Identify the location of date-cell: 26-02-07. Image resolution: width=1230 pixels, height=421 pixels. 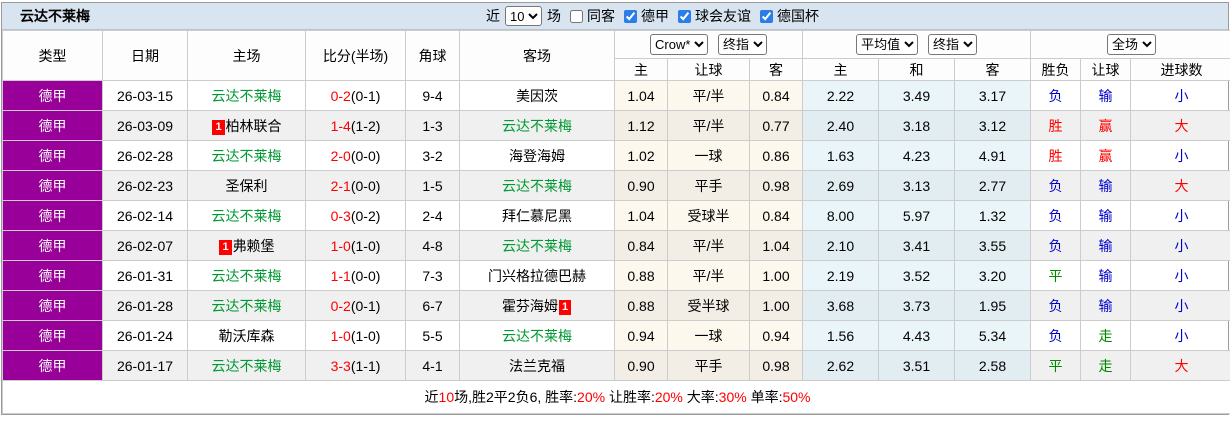
(145, 246).